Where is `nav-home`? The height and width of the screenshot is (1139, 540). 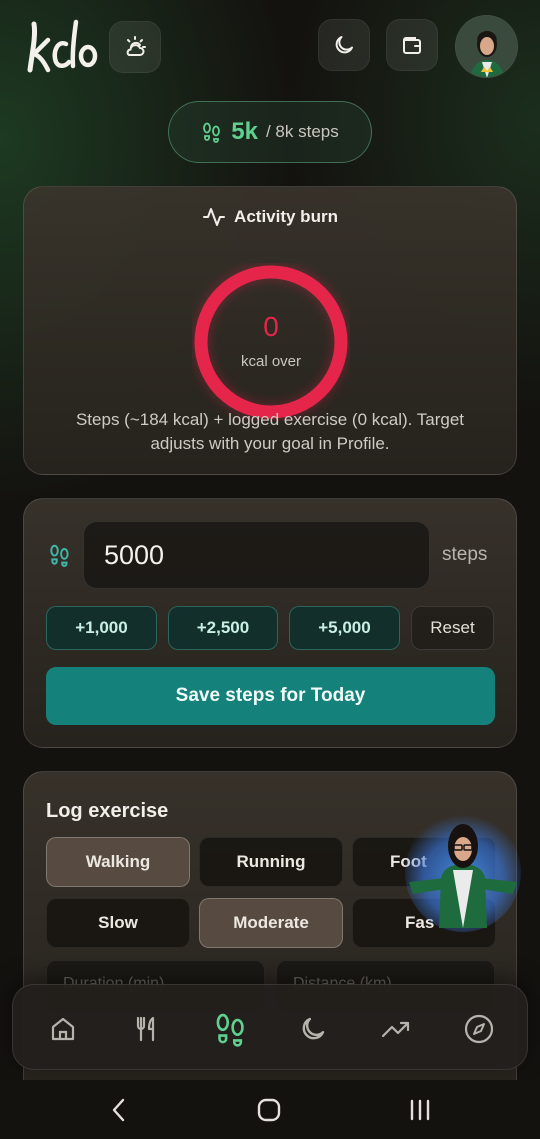
nav-home is located at coordinates (63, 1029).